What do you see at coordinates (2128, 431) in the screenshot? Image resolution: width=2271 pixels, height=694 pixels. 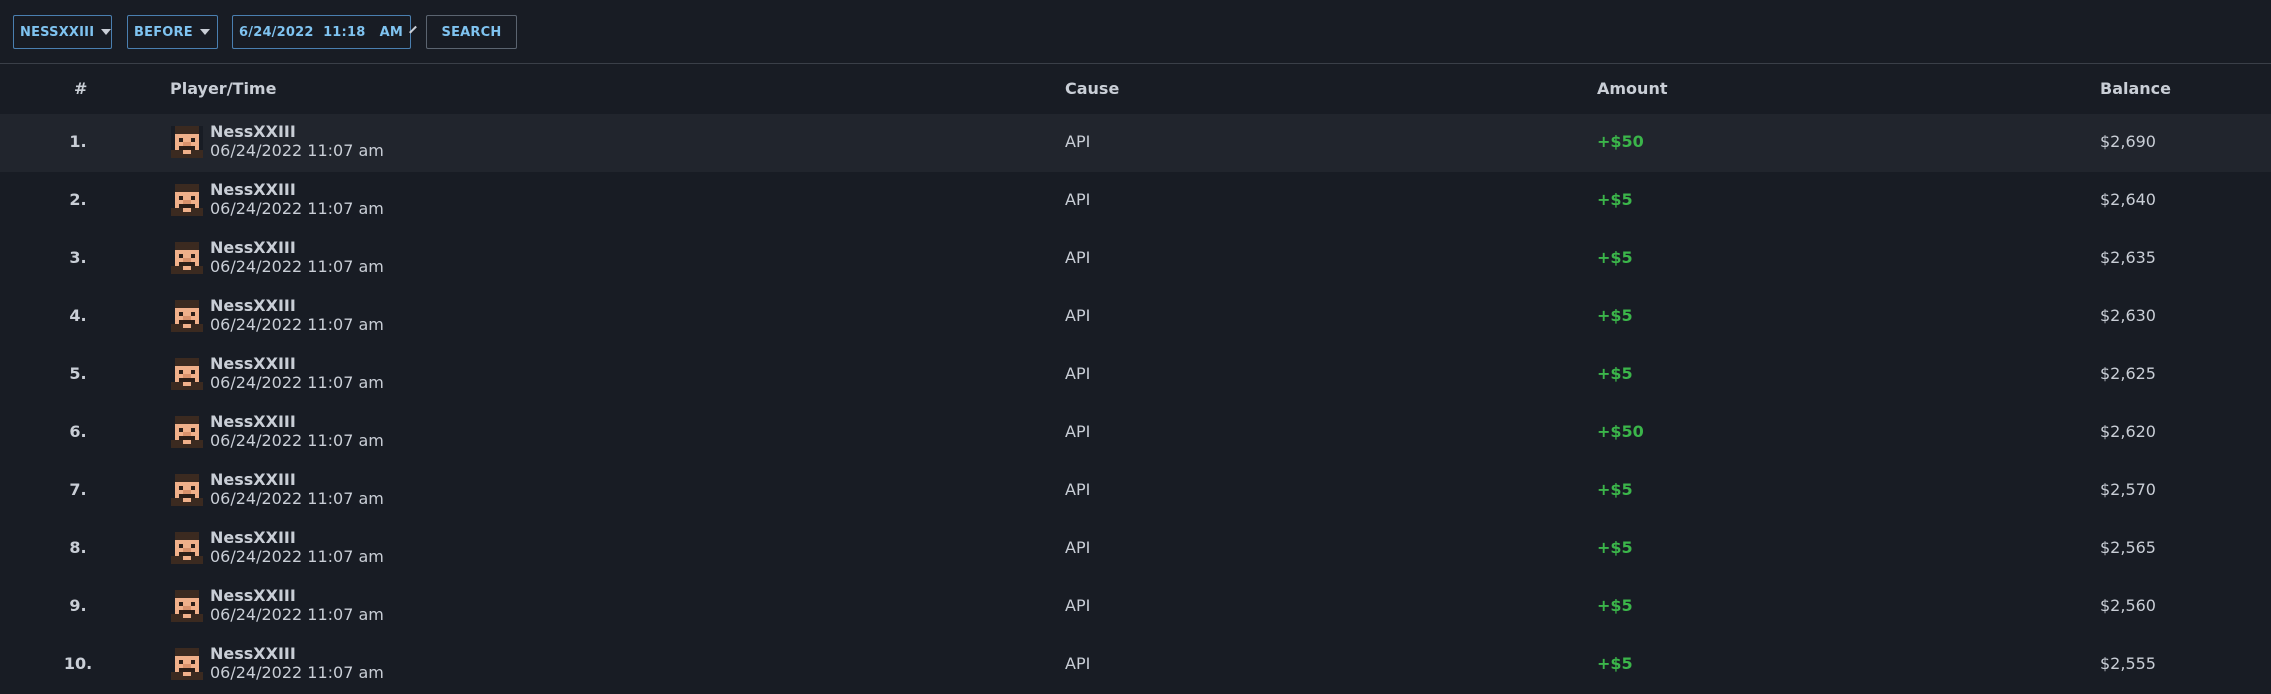 I see `balance-value: $2,620` at bounding box center [2128, 431].